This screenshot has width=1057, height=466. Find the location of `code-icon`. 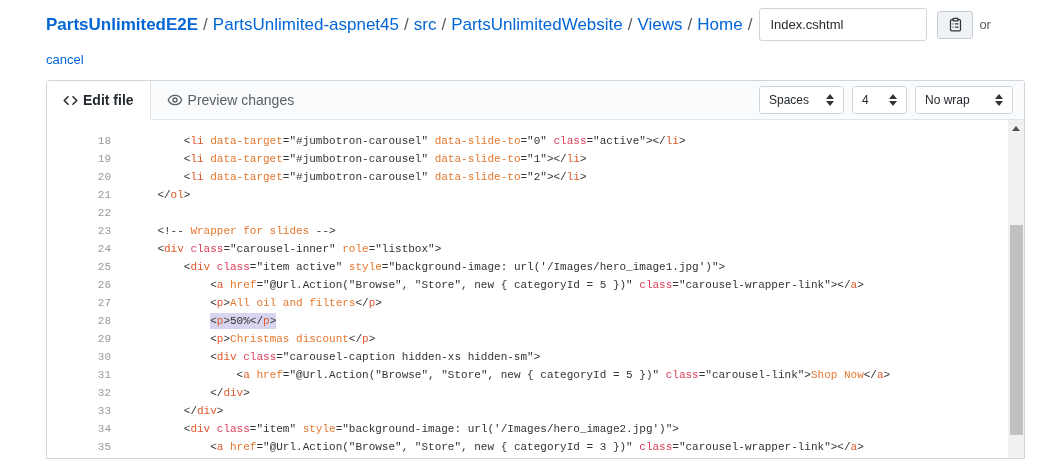

code-icon is located at coordinates (70, 100).